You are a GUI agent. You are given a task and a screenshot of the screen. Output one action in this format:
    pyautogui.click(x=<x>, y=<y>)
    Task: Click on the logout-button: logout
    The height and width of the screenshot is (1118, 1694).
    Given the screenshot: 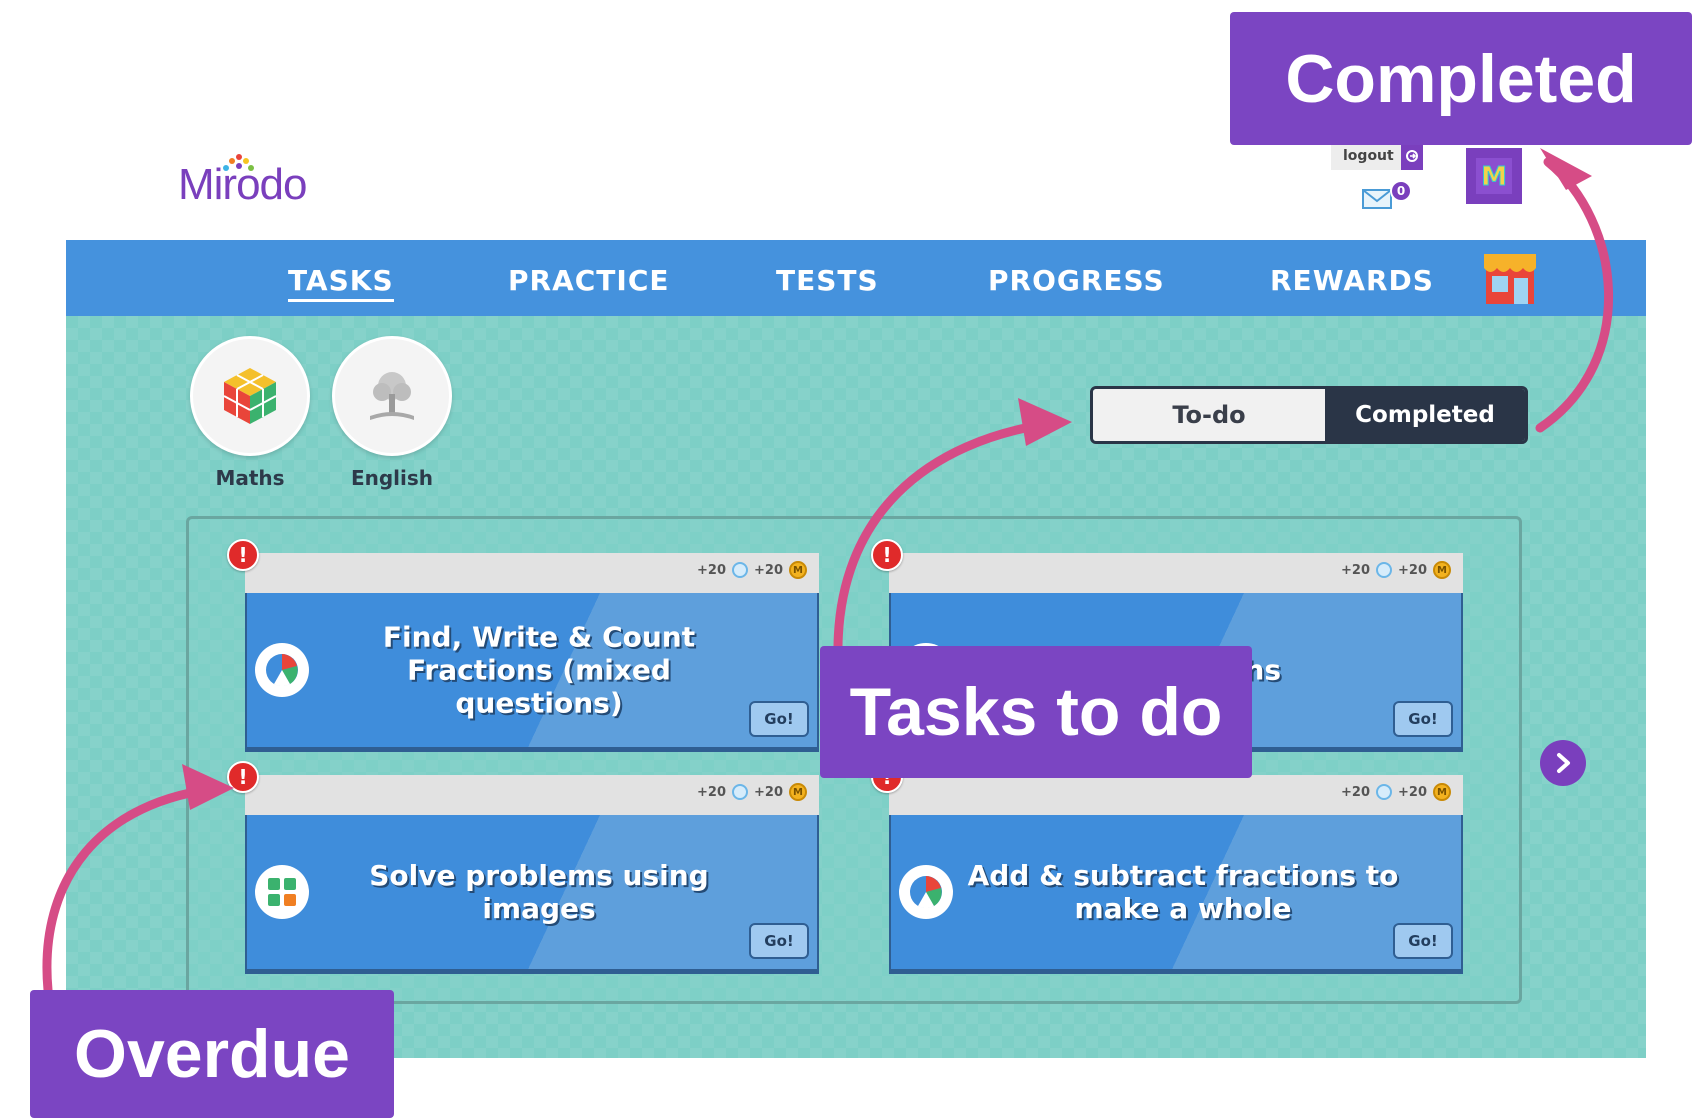 What is the action you would take?
    pyautogui.click(x=1377, y=156)
    